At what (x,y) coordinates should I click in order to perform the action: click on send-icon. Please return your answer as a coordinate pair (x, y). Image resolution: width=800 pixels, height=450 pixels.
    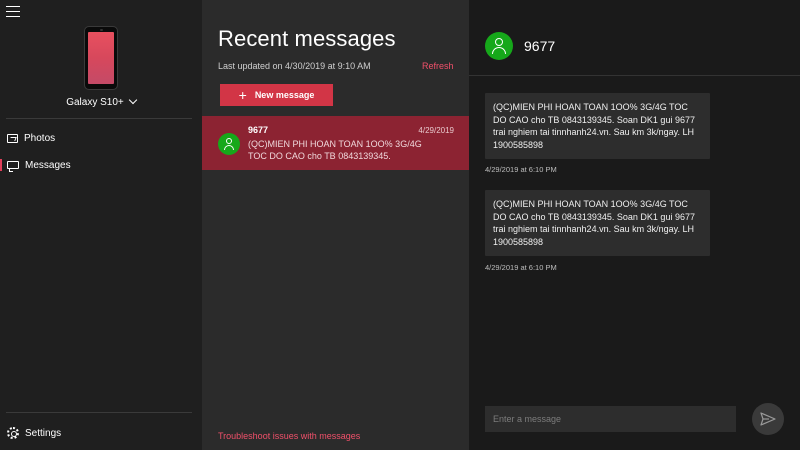
    Looking at the image, I should click on (768, 419).